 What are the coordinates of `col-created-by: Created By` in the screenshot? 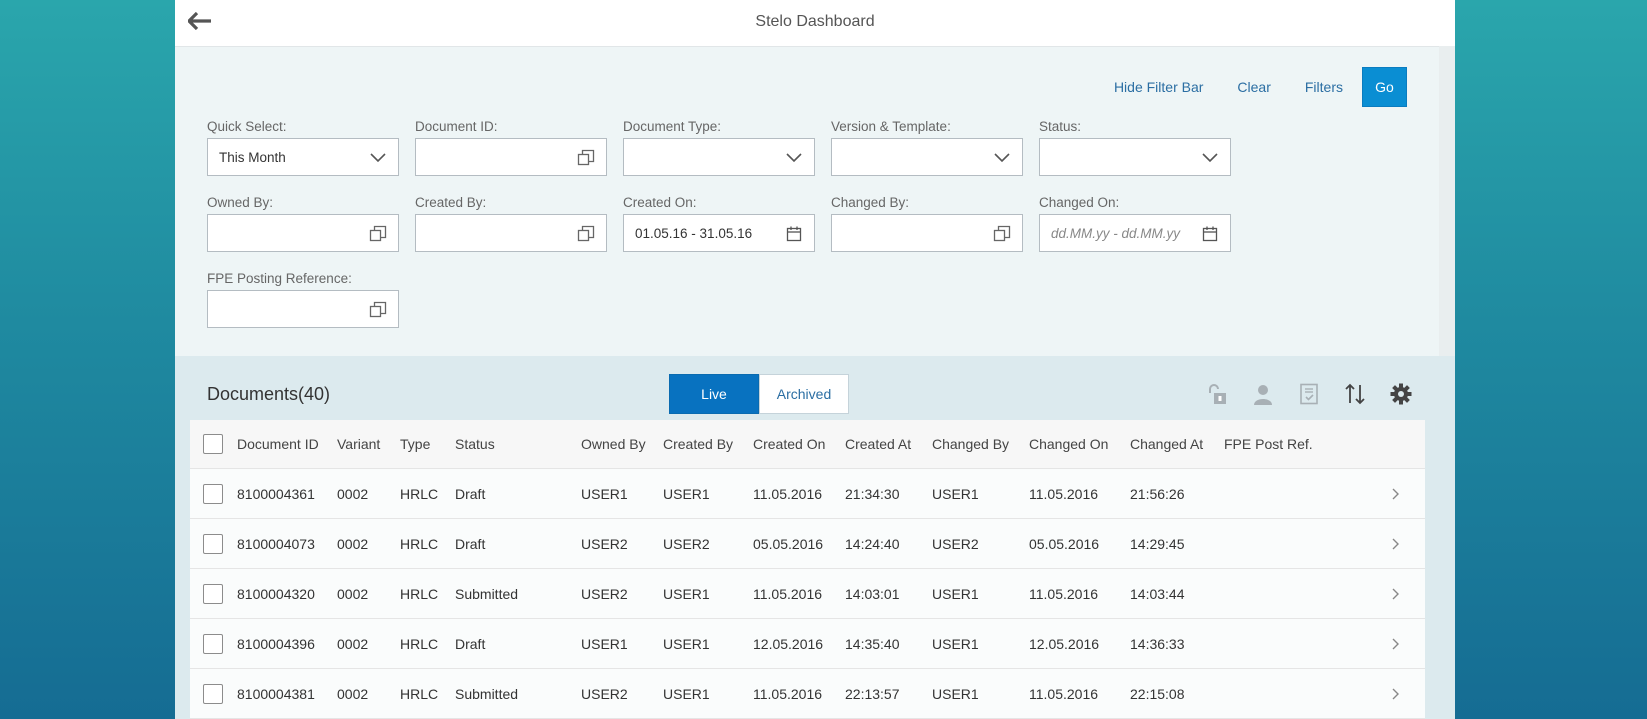 It's located at (698, 444).